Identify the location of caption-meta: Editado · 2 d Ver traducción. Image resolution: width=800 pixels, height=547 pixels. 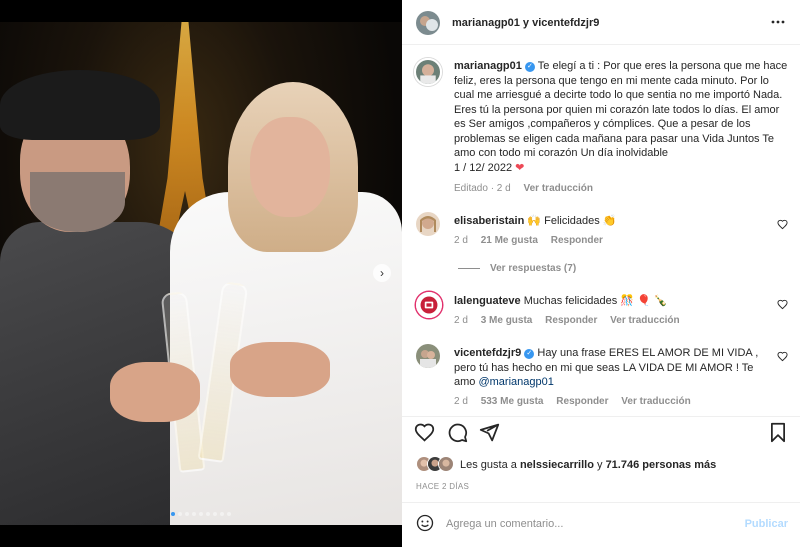
(528, 188).